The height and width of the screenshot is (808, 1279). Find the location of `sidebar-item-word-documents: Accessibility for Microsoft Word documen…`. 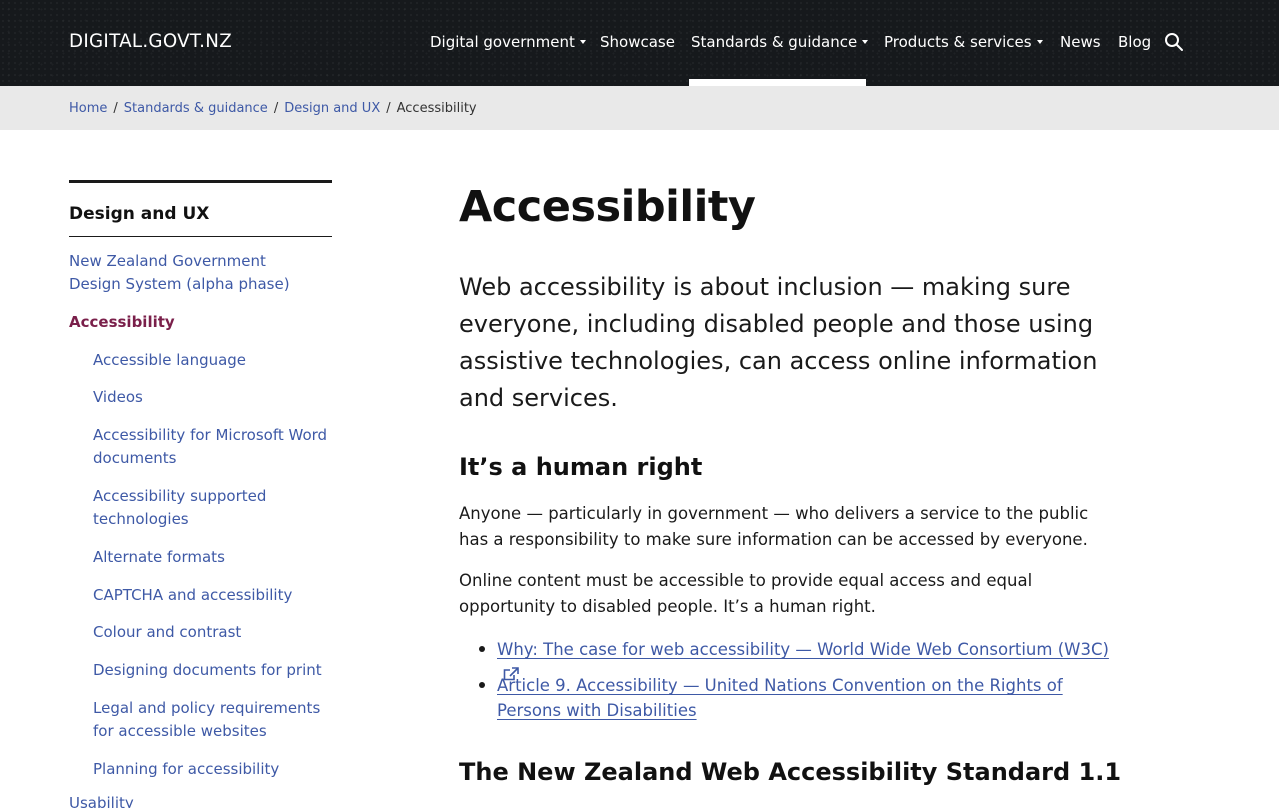

sidebar-item-word-documents: Accessibility for Microsoft Word documen… is located at coordinates (210, 447).